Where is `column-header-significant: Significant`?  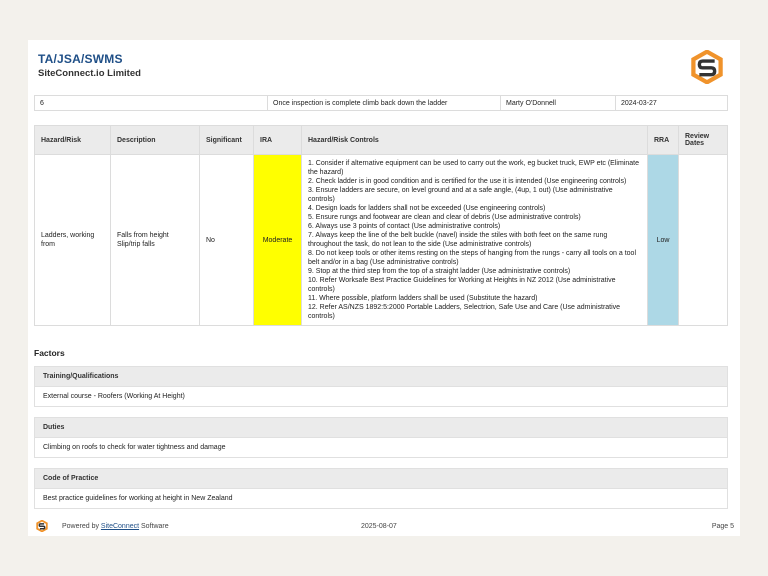
column-header-significant: Significant is located at coordinates (226, 140).